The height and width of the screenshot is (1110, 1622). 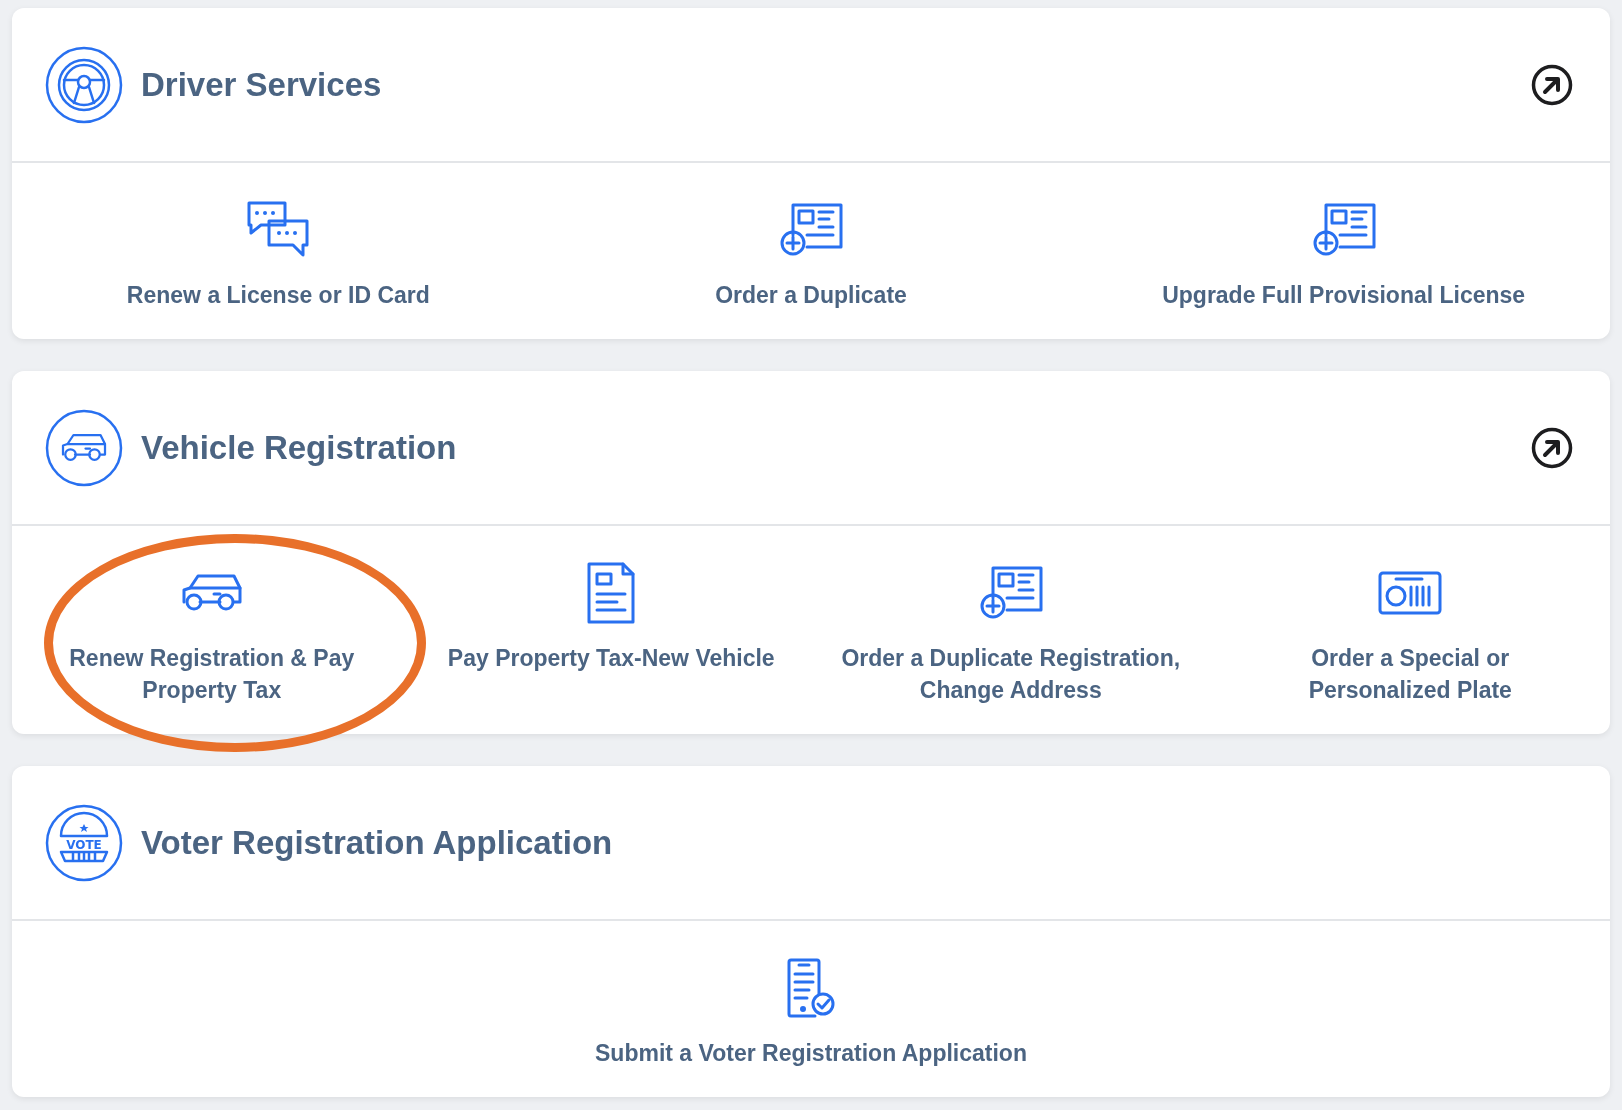 I want to click on service-link: Pay Property Tax-New Vehicle, so click(x=611, y=633).